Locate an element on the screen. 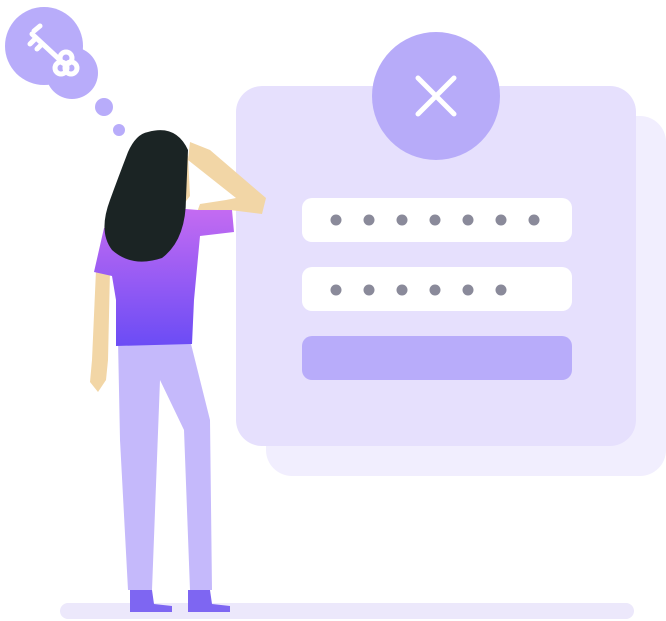 This screenshot has height=621, width=666. error-badge is located at coordinates (436, 96).